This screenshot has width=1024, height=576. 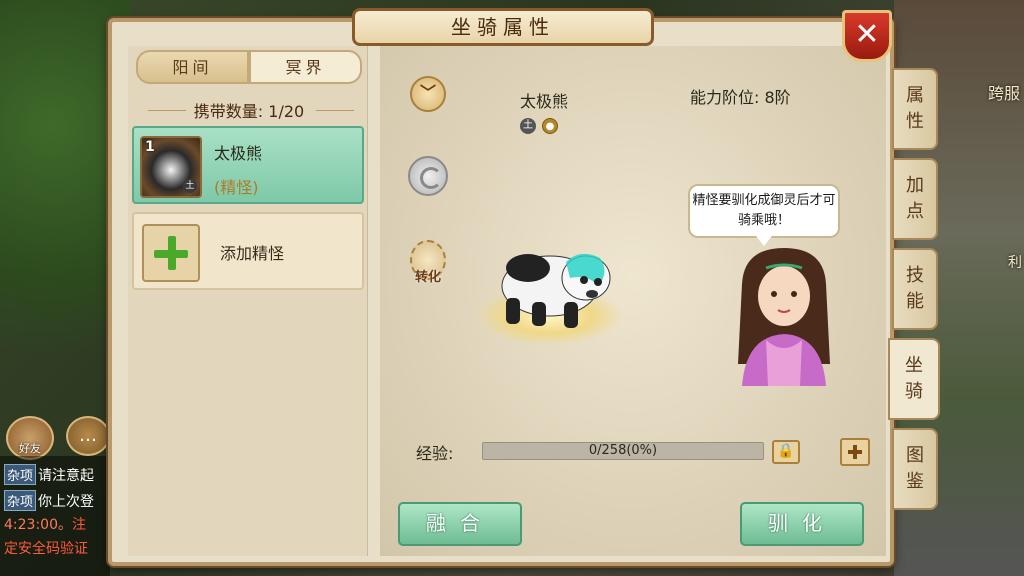 I want to click on tab-mount: 坐骑, so click(x=914, y=379).